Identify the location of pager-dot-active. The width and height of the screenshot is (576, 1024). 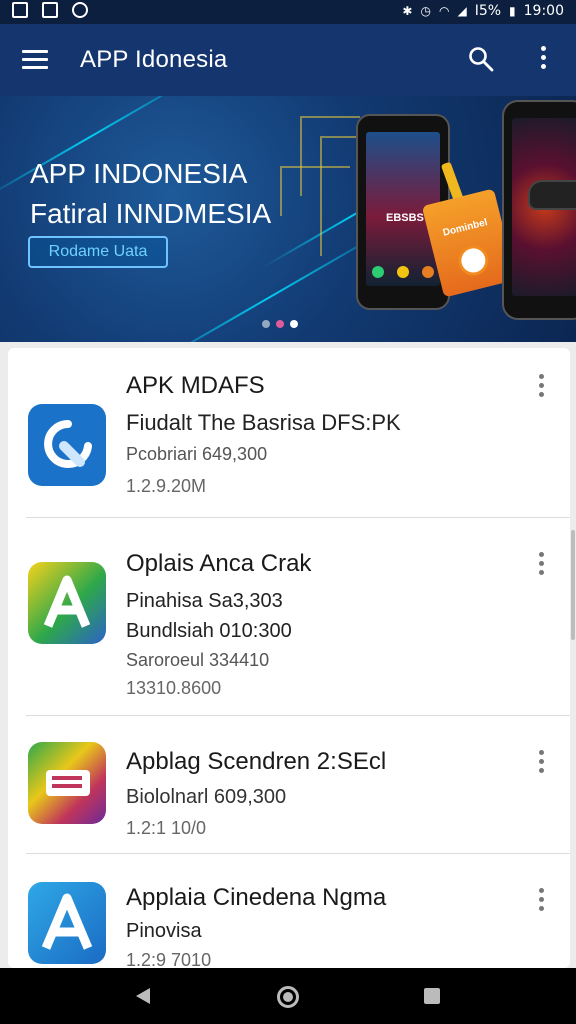
(294, 324).